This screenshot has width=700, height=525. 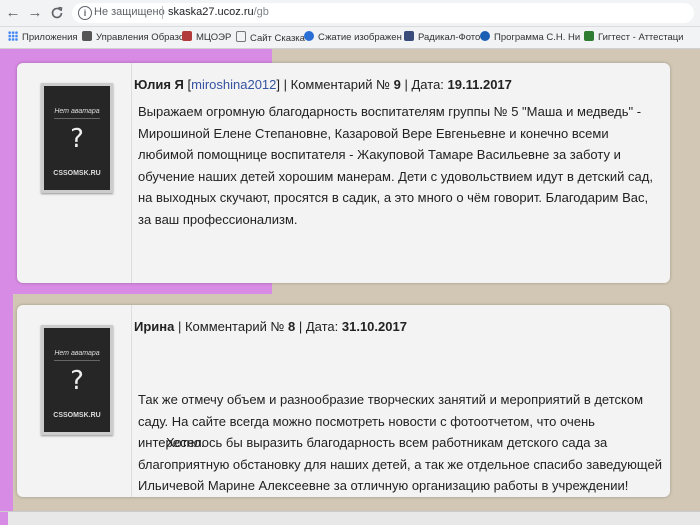 I want to click on info-icon: i, so click(x=85, y=13).